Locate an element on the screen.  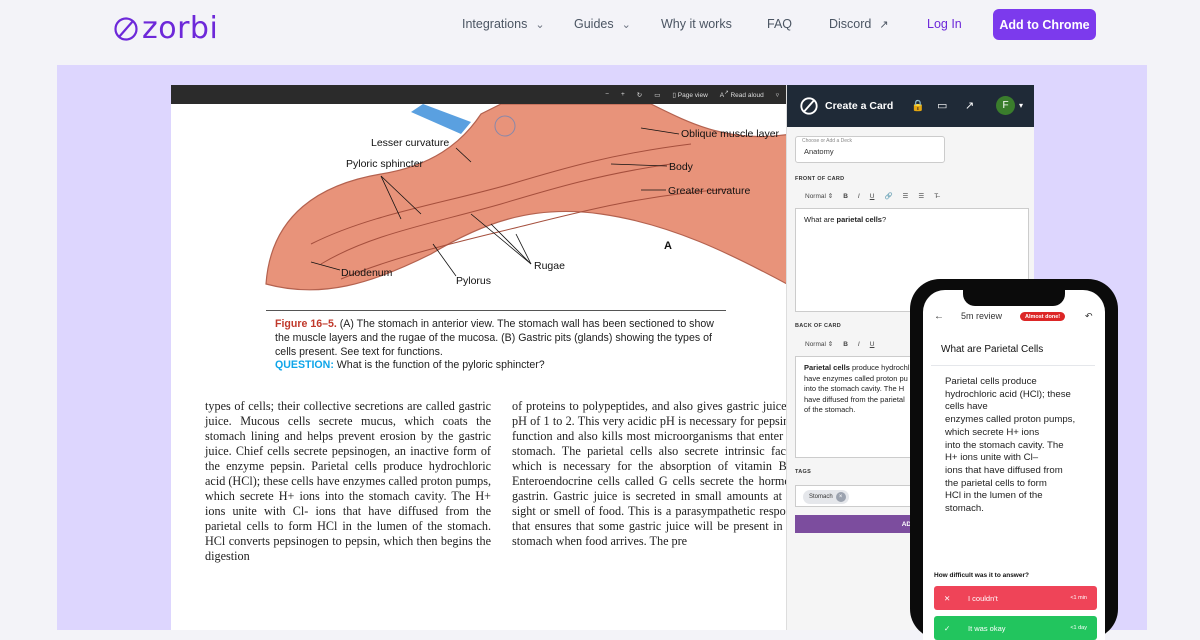
close-icon: ✕ is located at coordinates (947, 598).